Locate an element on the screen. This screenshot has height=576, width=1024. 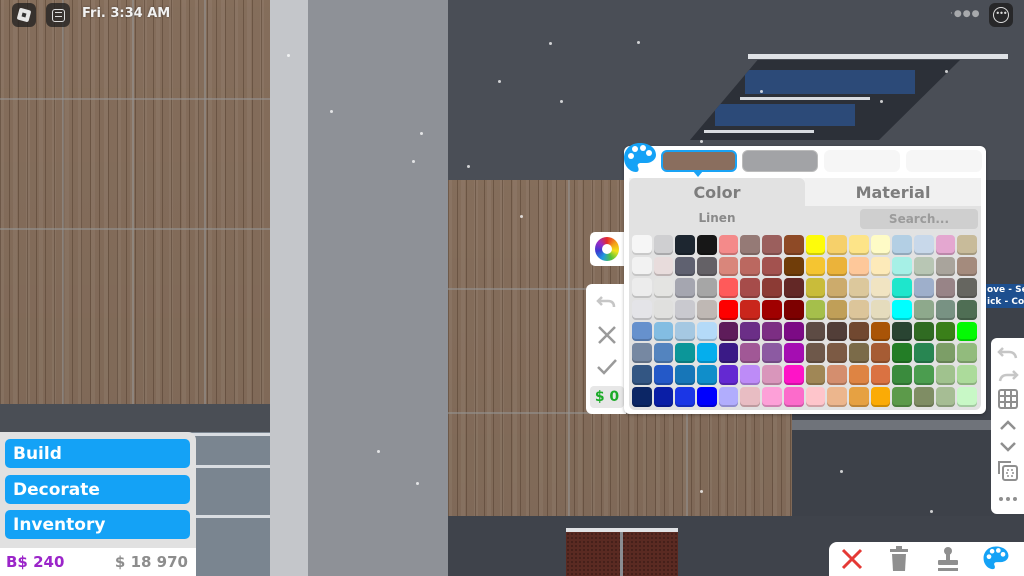
color-wheel-button is located at coordinates (607, 249).